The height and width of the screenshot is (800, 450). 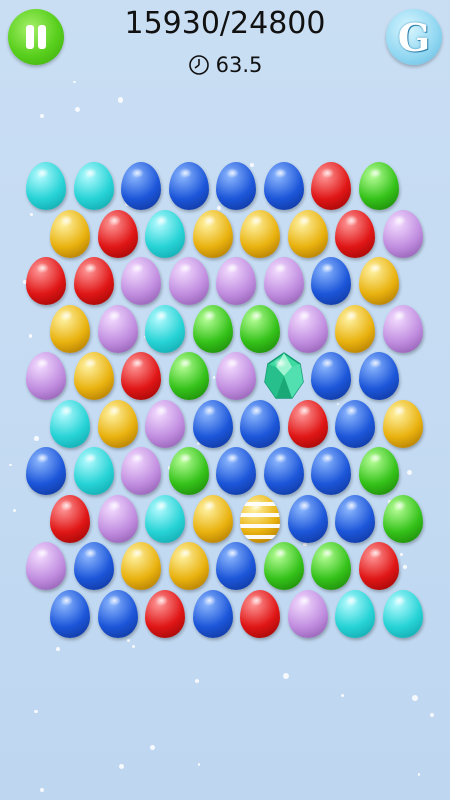 I want to click on diamond-gem, so click(x=283, y=376).